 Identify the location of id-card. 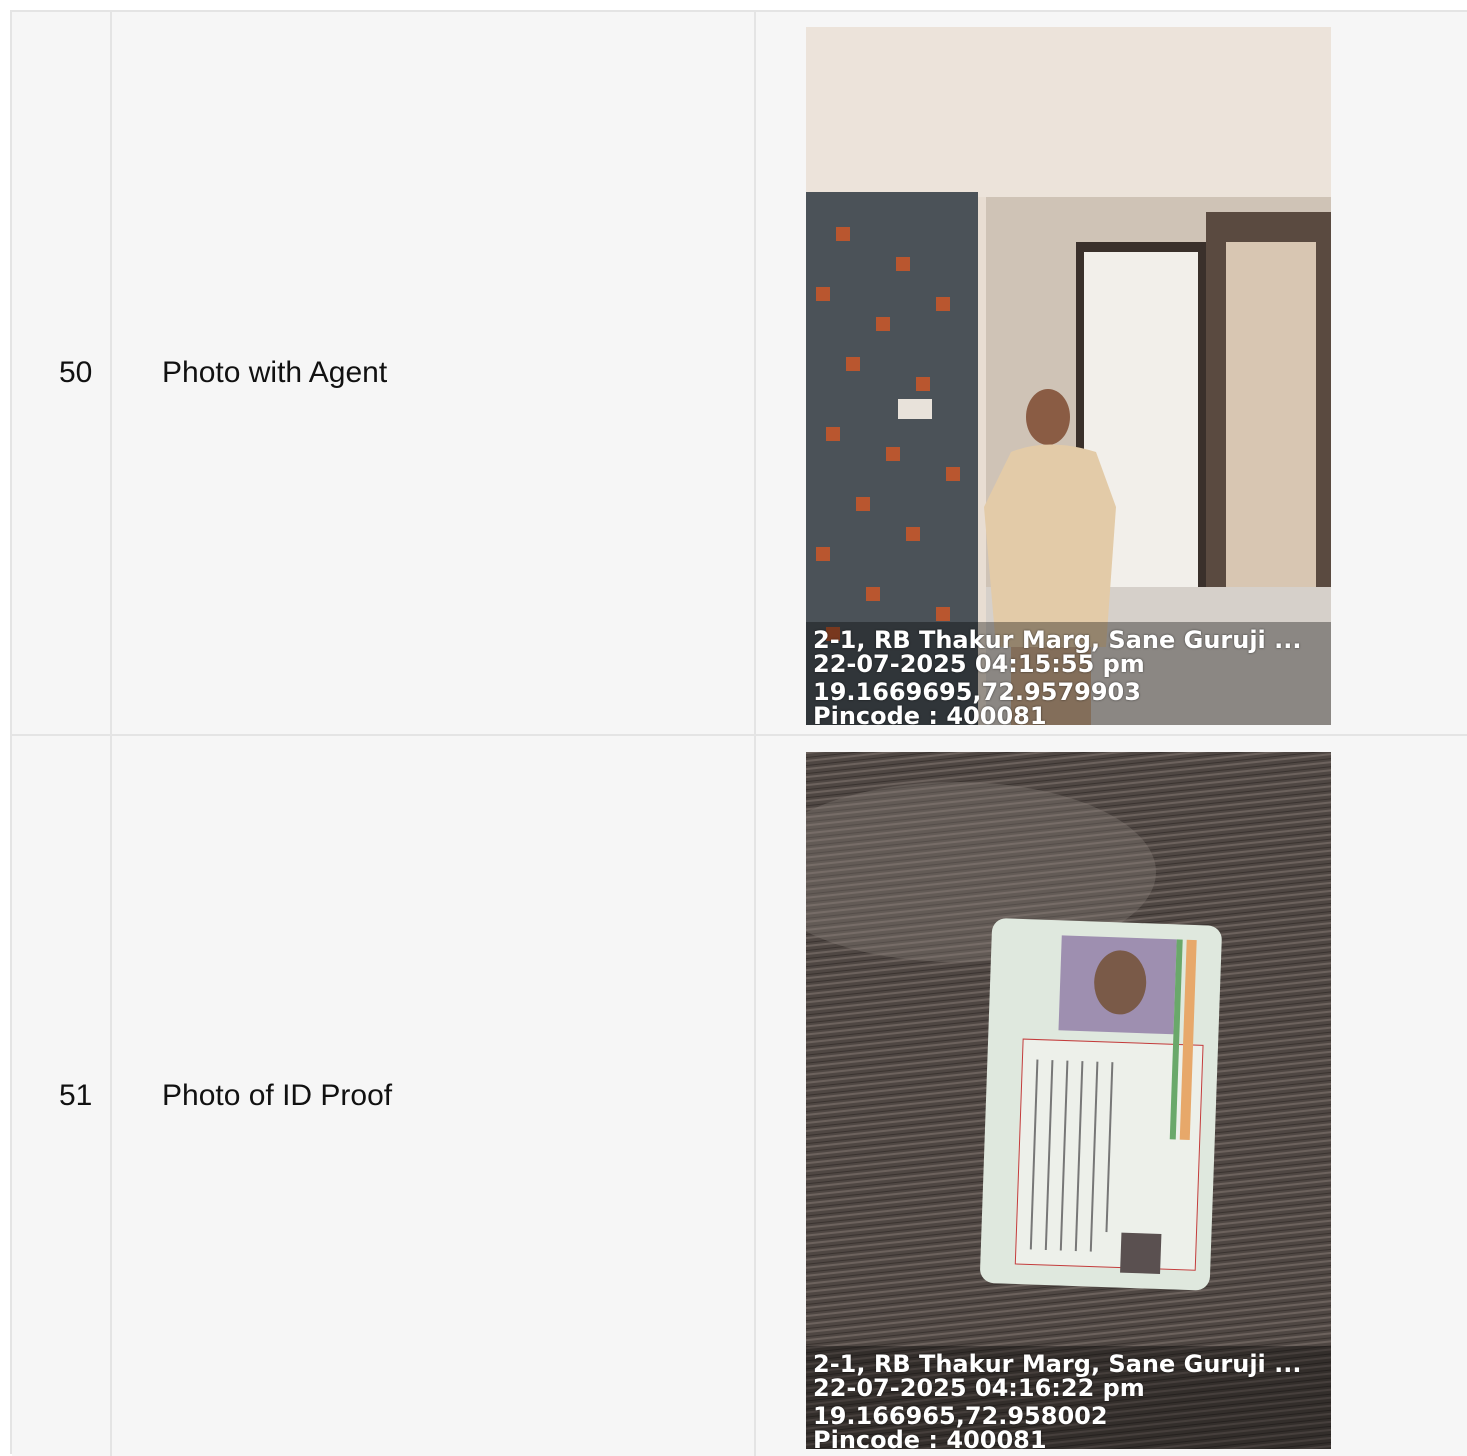
(1101, 1104).